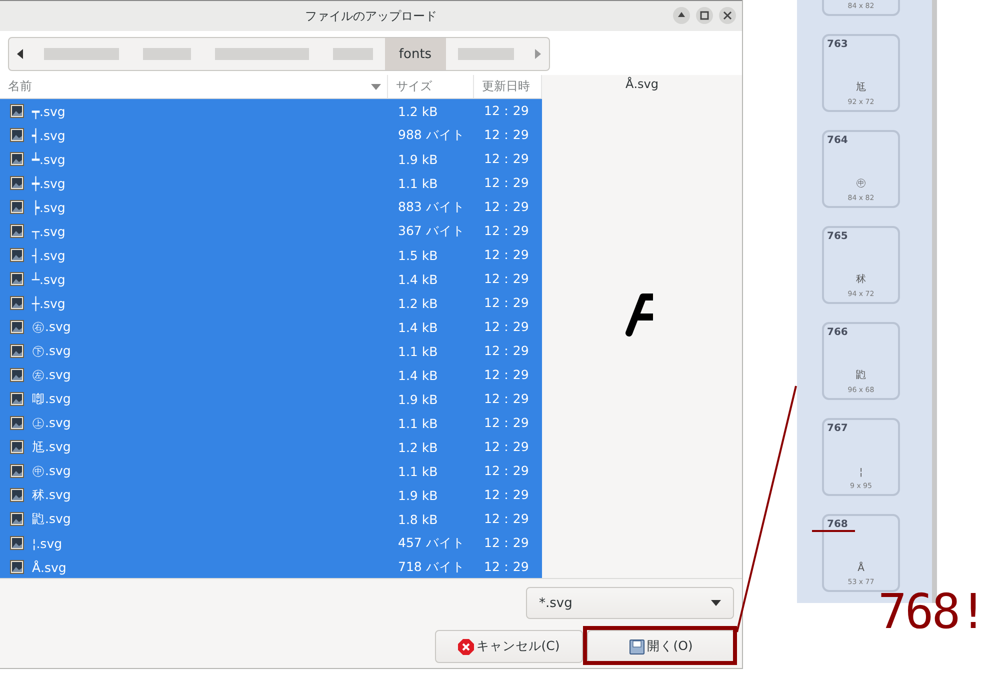  Describe the element at coordinates (47, 543) in the screenshot. I see `file-name: ¦.svg` at that location.